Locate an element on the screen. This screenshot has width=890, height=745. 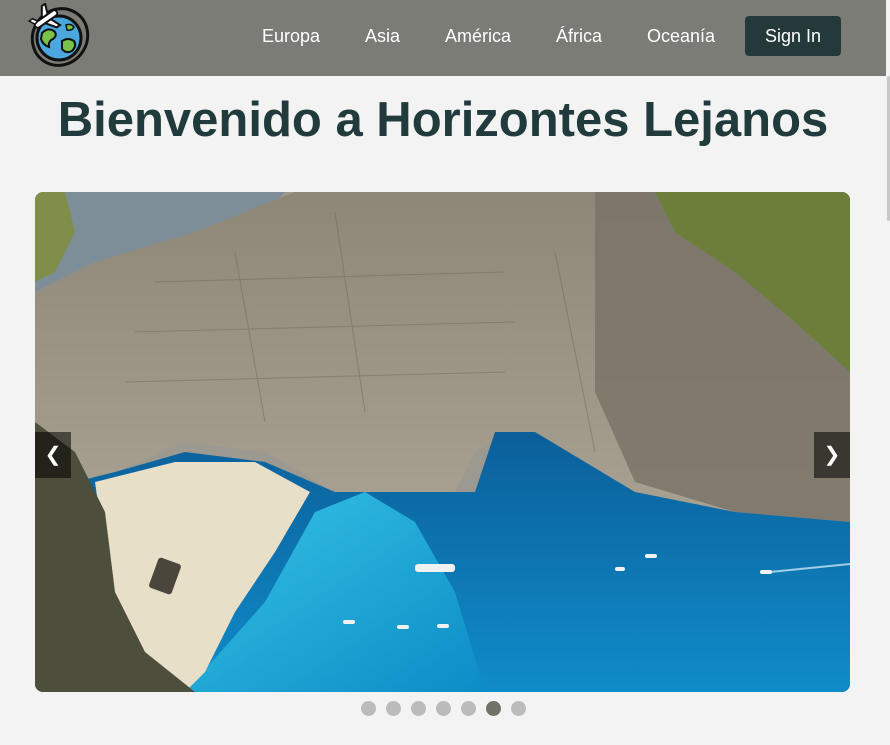
carousel-prev-button: ❮ is located at coordinates (53, 455).